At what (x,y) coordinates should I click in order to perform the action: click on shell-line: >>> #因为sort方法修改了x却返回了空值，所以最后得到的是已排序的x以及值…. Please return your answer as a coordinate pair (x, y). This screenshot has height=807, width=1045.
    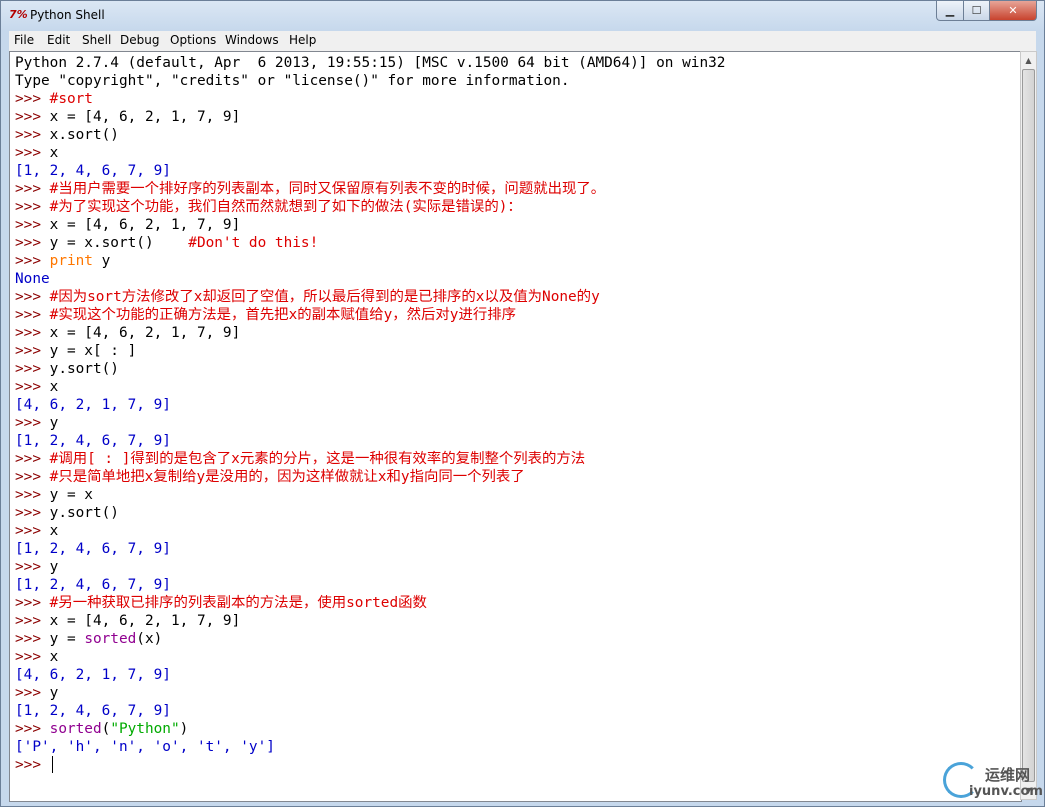
    Looking at the image, I should click on (307, 297).